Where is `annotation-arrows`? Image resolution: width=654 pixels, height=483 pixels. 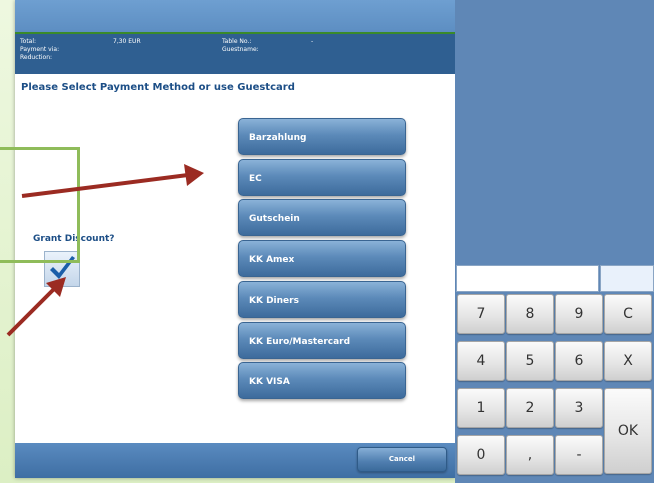 annotation-arrows is located at coordinates (105, 250).